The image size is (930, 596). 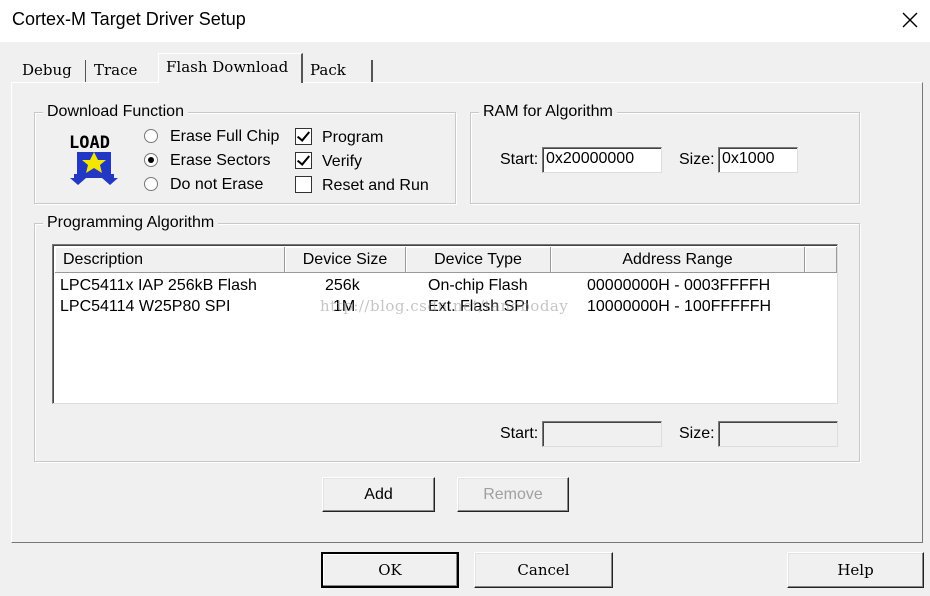 I want to click on column-header-description-label: Description, so click(x=103, y=259).